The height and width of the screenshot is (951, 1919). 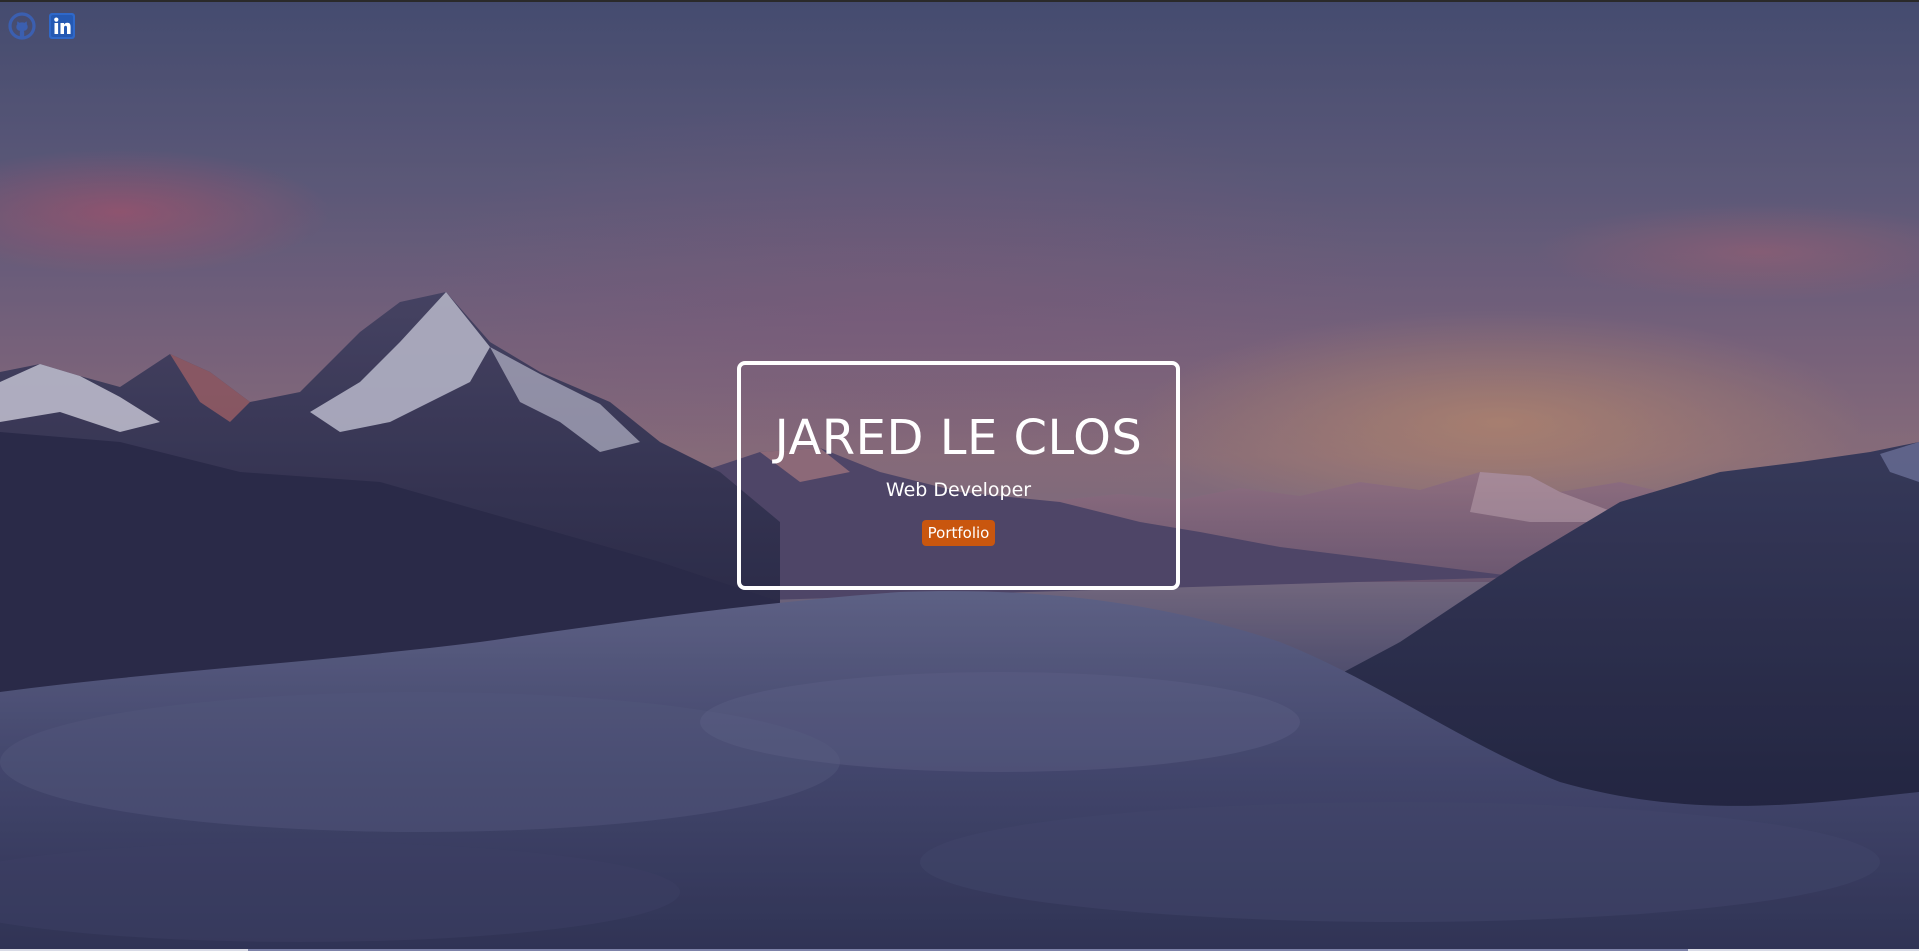 I want to click on hero-card: JARED LE CLOS Web Developer Portfolio, so click(x=958, y=475).